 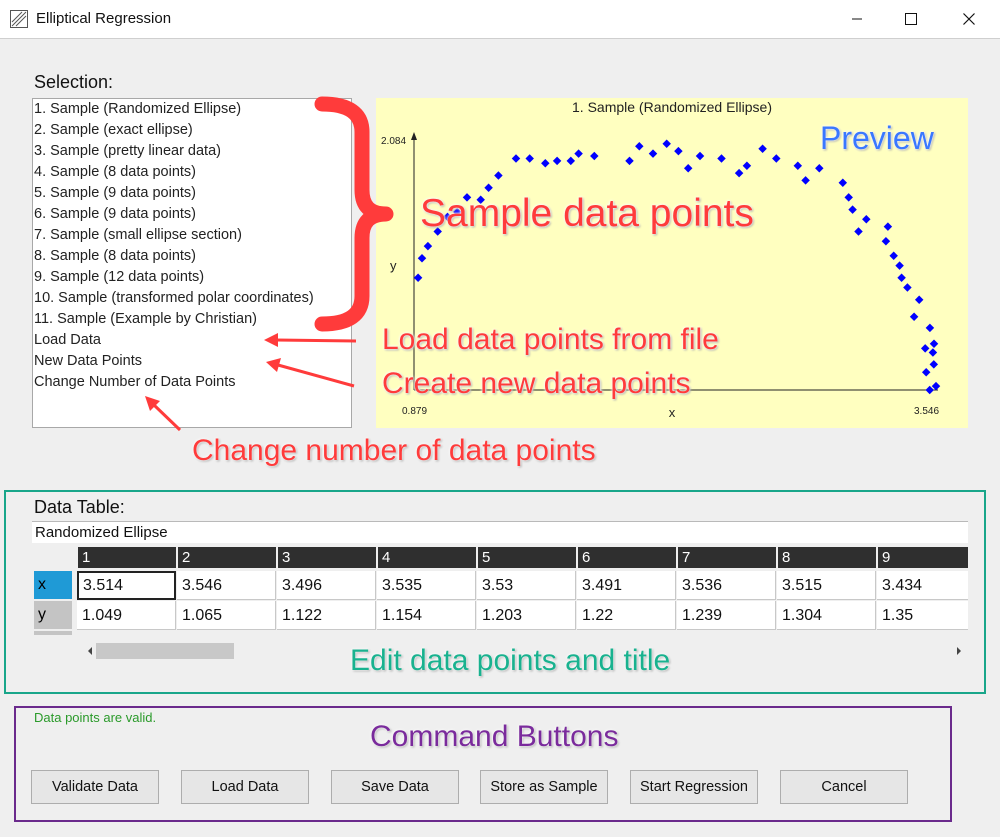 What do you see at coordinates (526, 585) in the screenshot?
I see `table-cell: 3.53` at bounding box center [526, 585].